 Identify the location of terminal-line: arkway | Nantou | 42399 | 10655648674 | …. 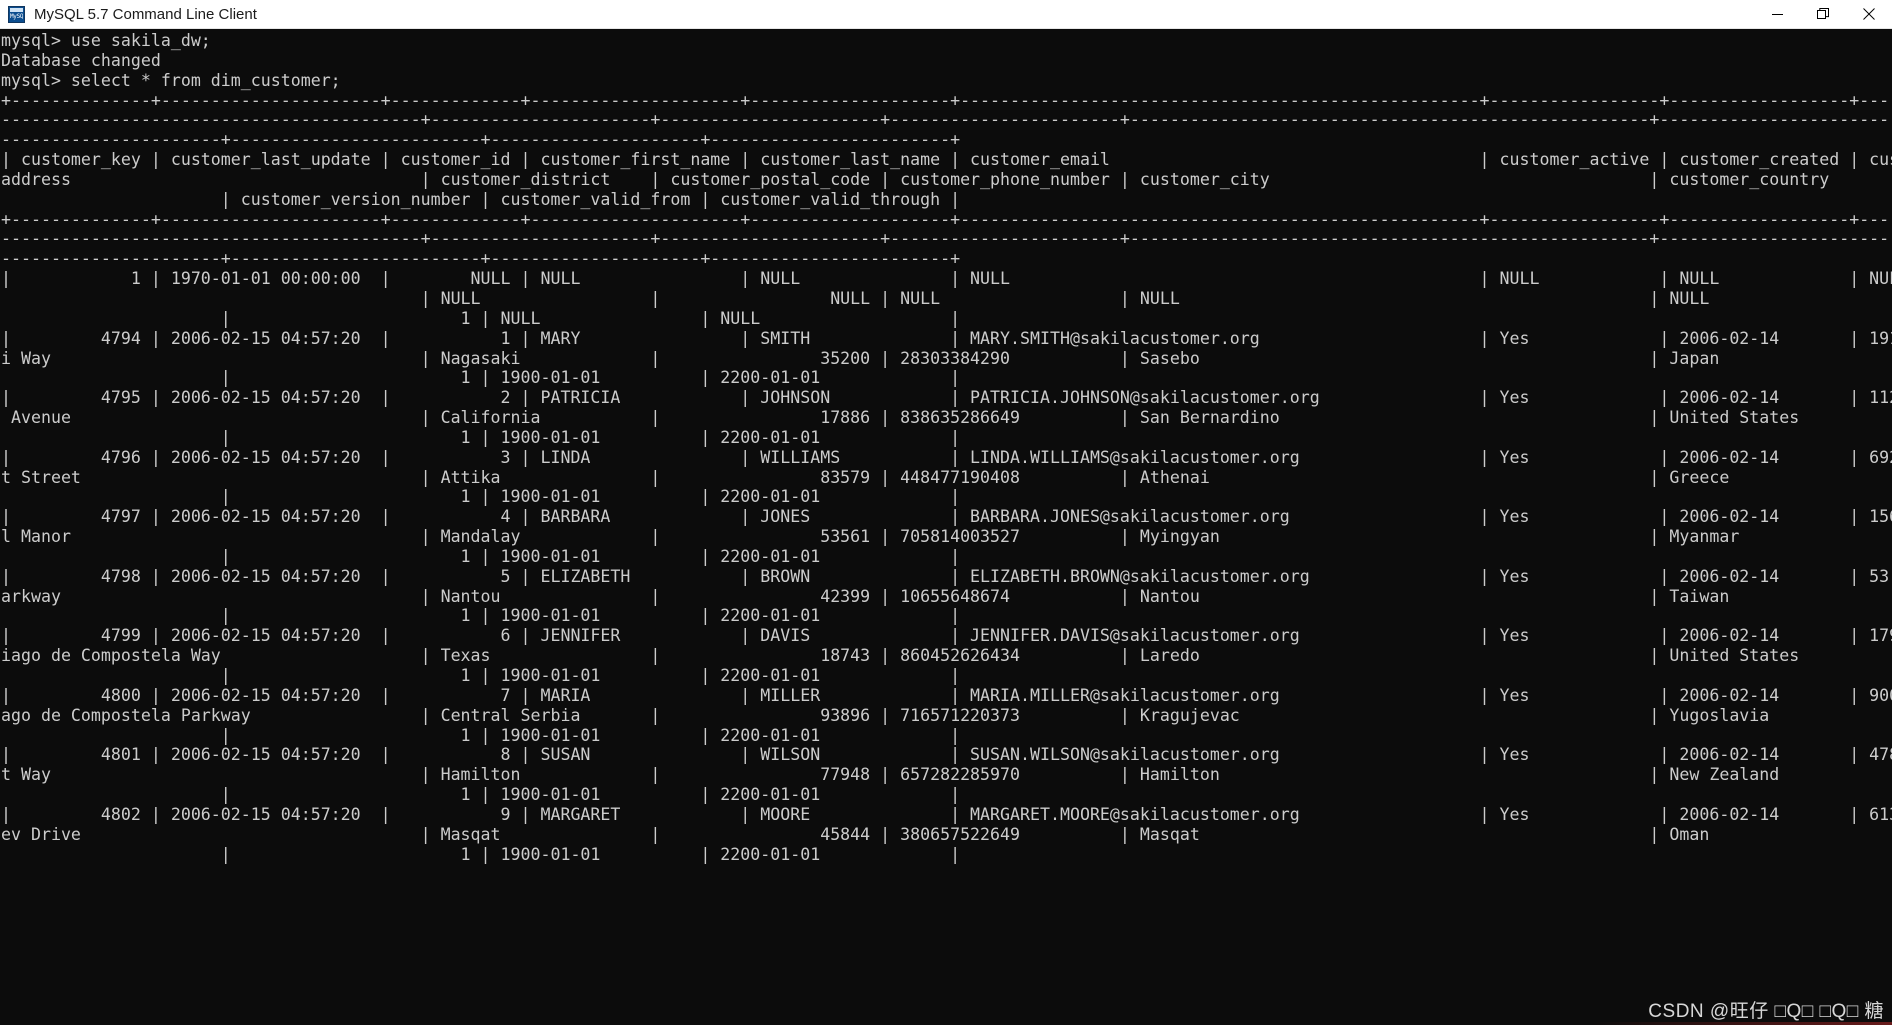
(946, 596).